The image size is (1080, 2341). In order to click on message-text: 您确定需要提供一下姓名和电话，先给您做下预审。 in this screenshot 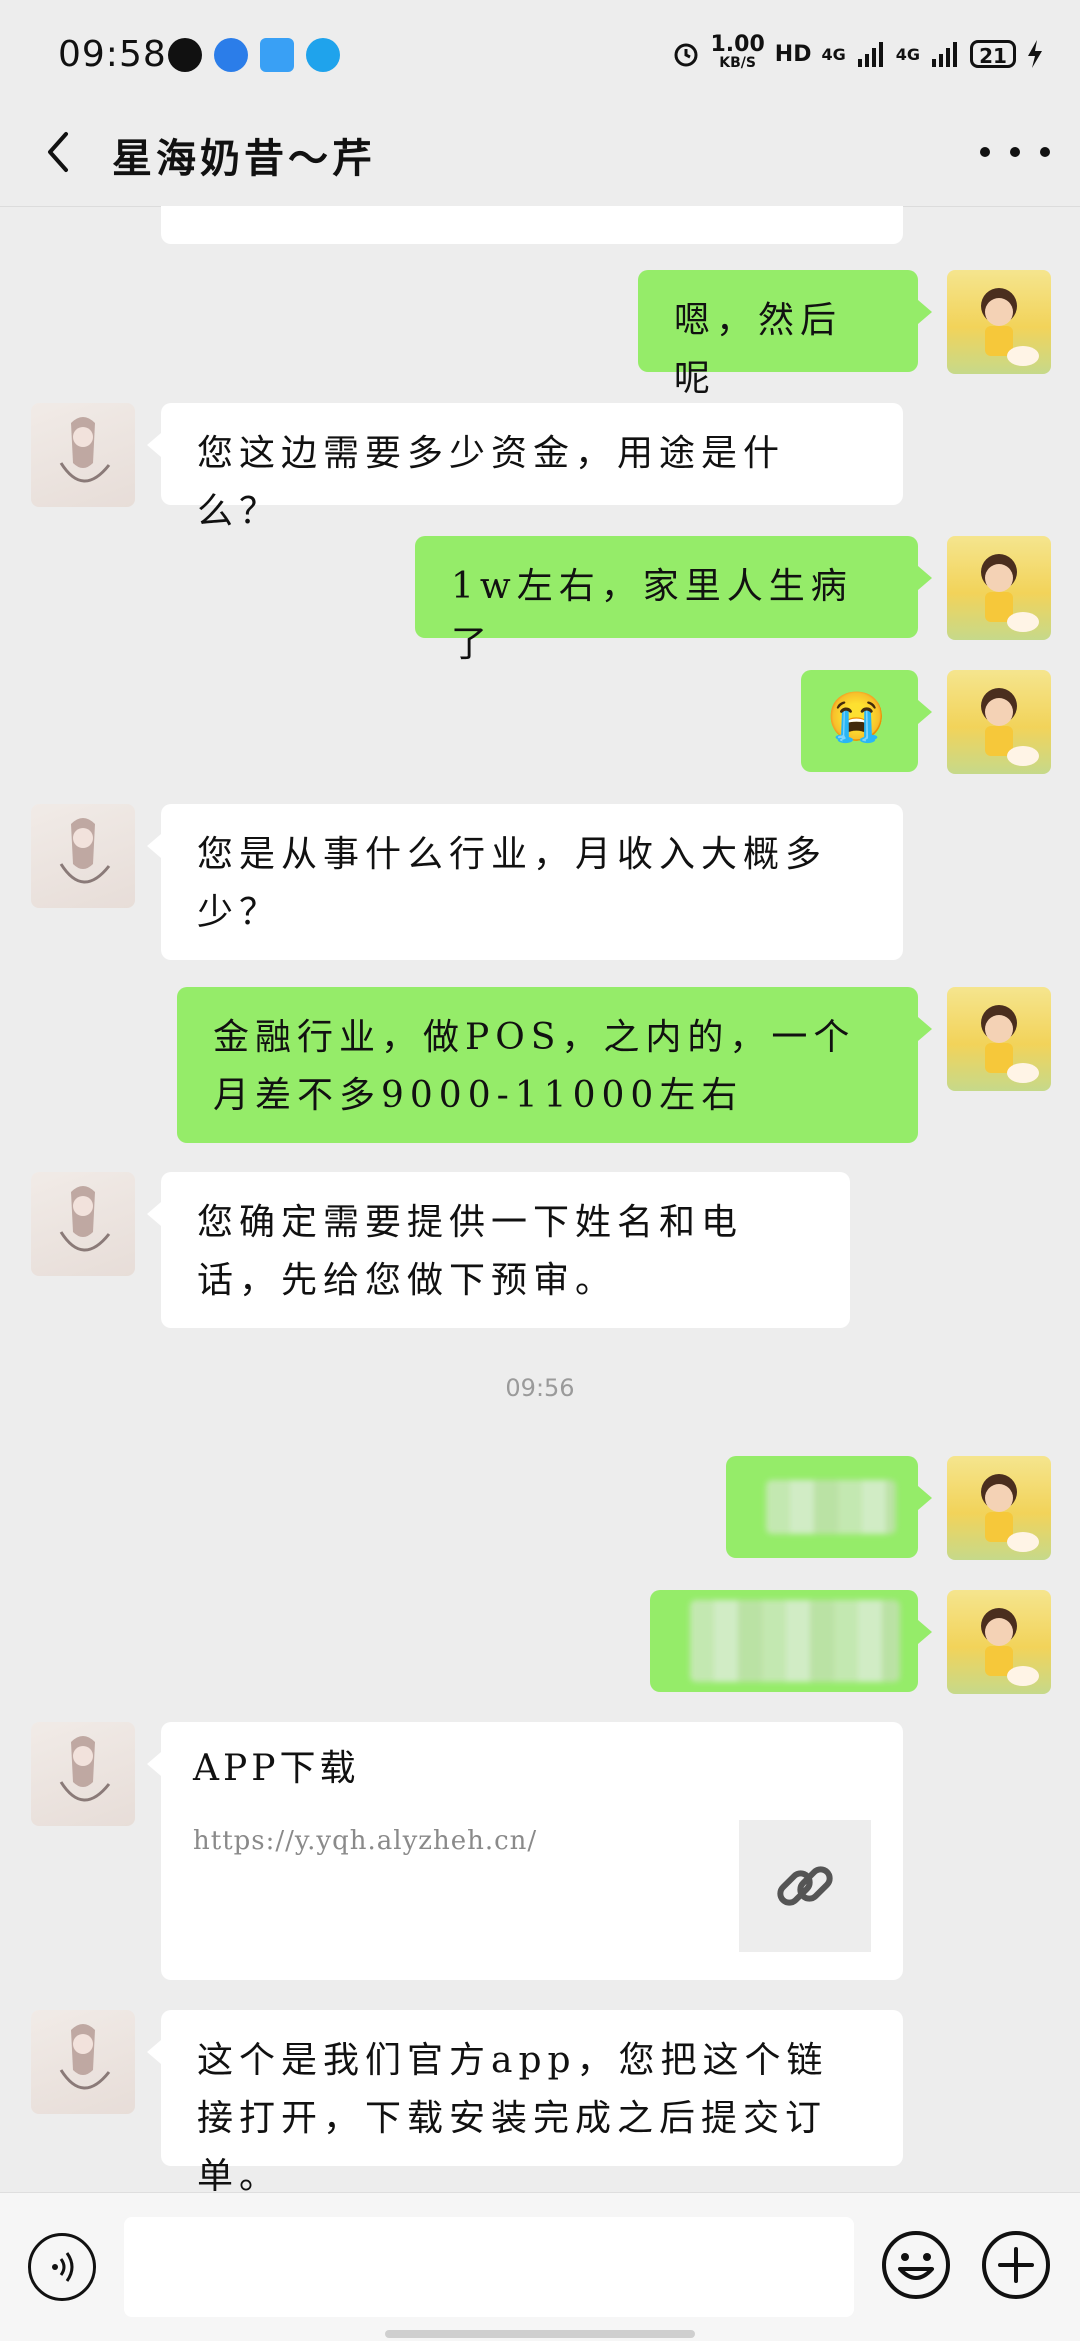, I will do `click(470, 1251)`.